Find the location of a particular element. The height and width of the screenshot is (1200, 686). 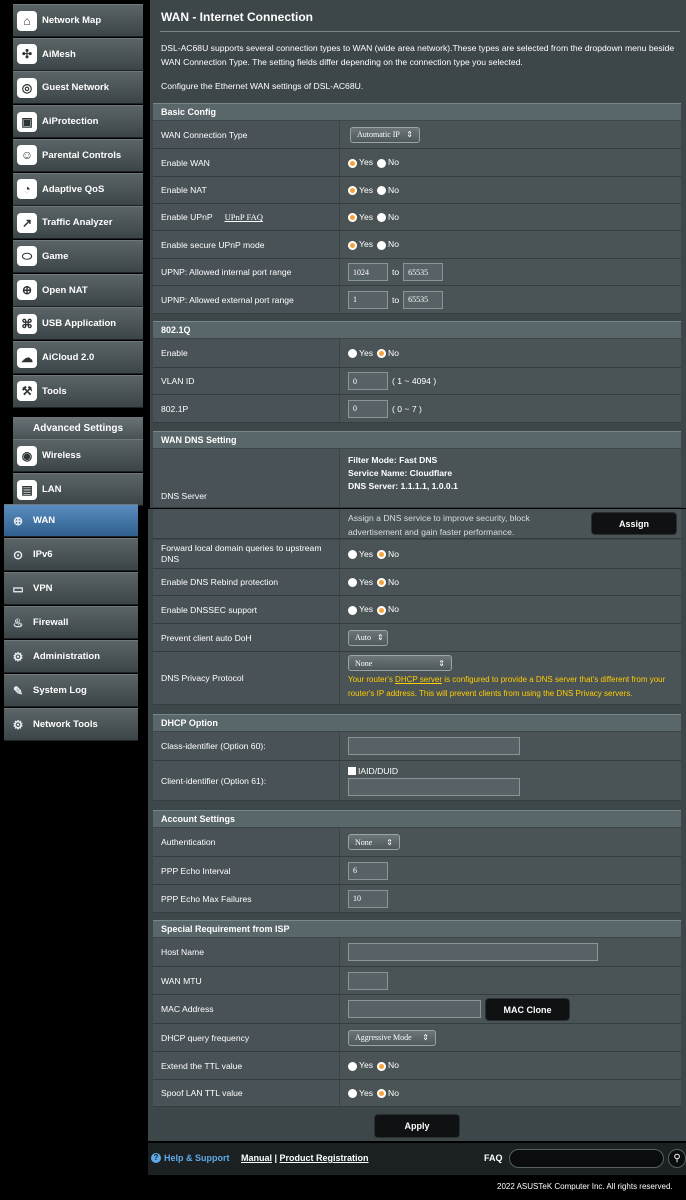

assign-button: Assign is located at coordinates (634, 523).